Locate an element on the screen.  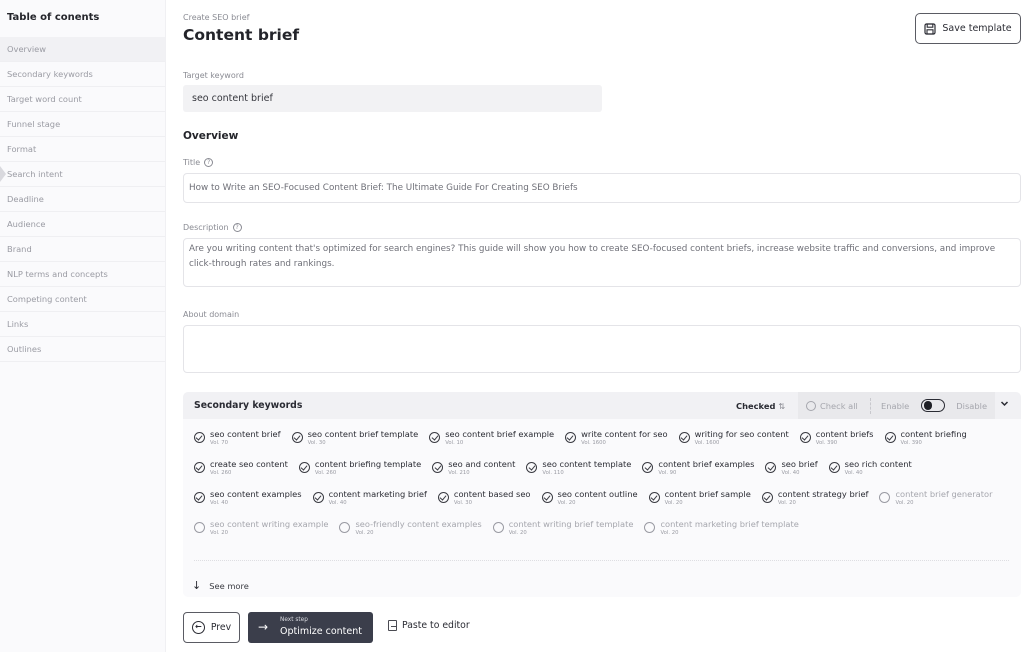
keyword-chip: create seo content Vol. 260 is located at coordinates (241, 474).